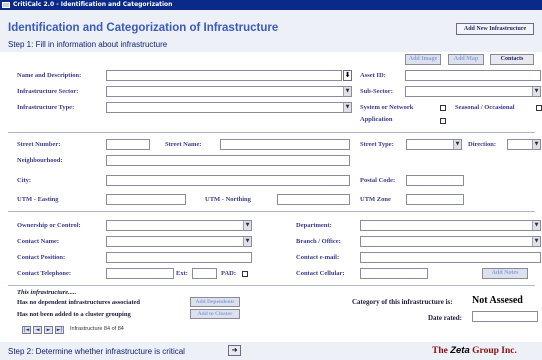 The height and width of the screenshot is (360, 542). Describe the element at coordinates (460, 350) in the screenshot. I see `brand-name: Zeta` at that location.